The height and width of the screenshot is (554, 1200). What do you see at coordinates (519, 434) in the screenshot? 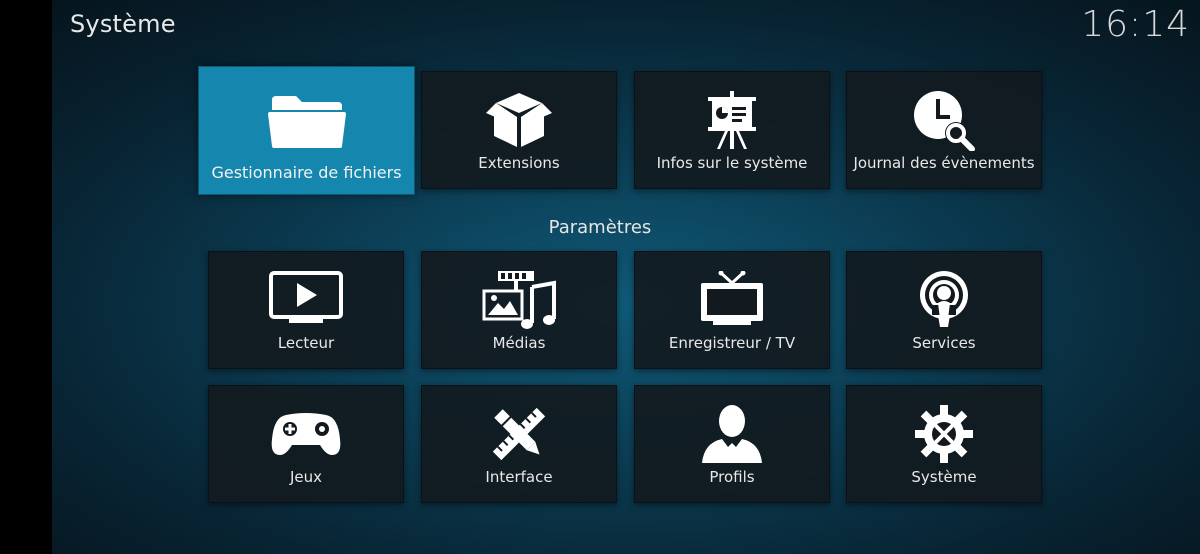
I see `pencil-ruler-icon` at bounding box center [519, 434].